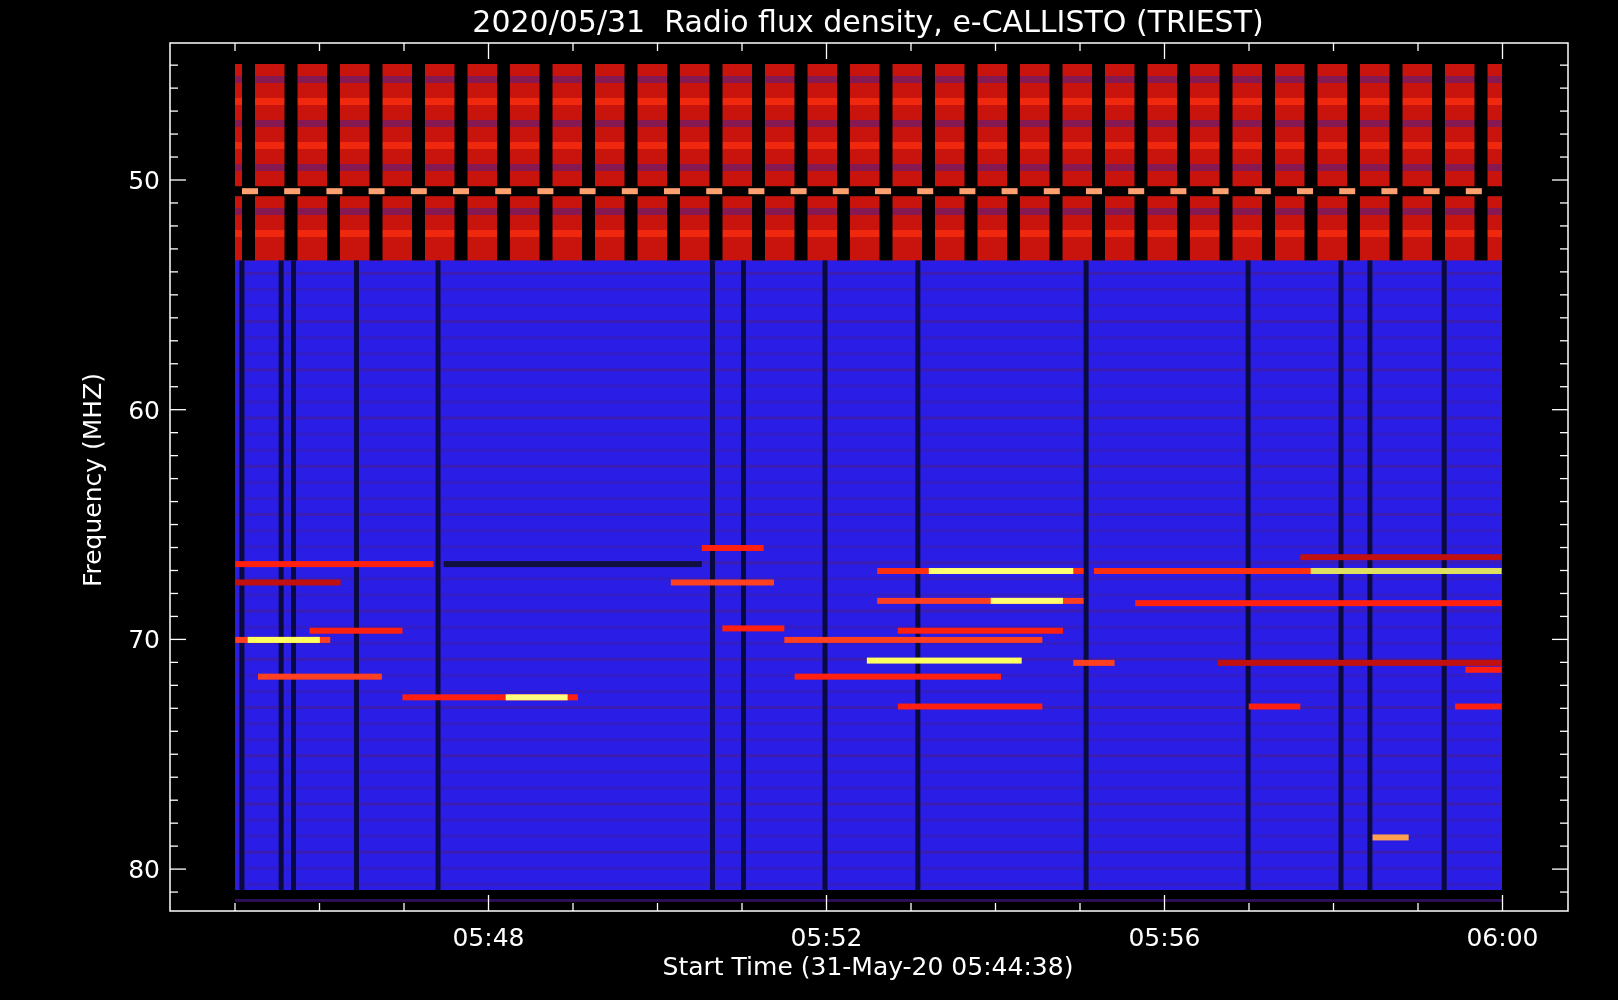 The width and height of the screenshot is (1618, 1000). What do you see at coordinates (1502, 937) in the screenshot?
I see `x-tick-label: 06:00` at bounding box center [1502, 937].